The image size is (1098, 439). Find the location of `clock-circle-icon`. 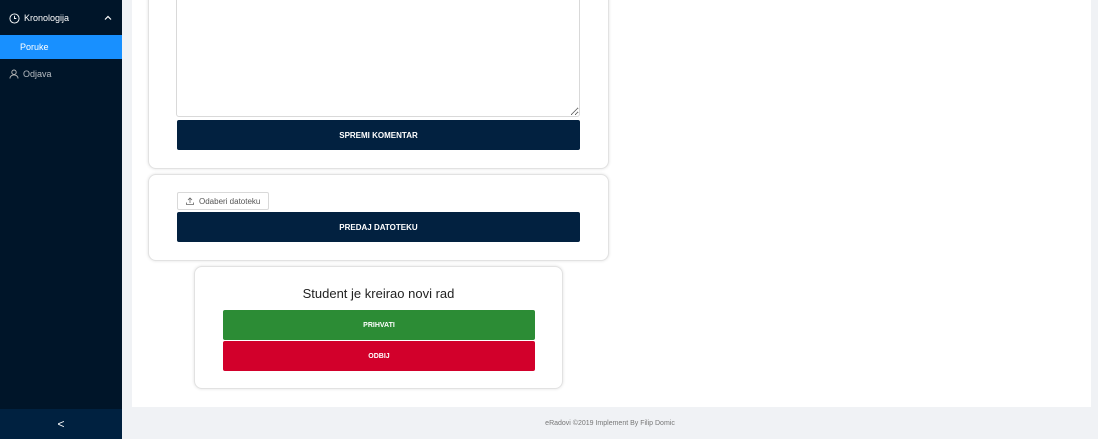

clock-circle-icon is located at coordinates (14, 18).